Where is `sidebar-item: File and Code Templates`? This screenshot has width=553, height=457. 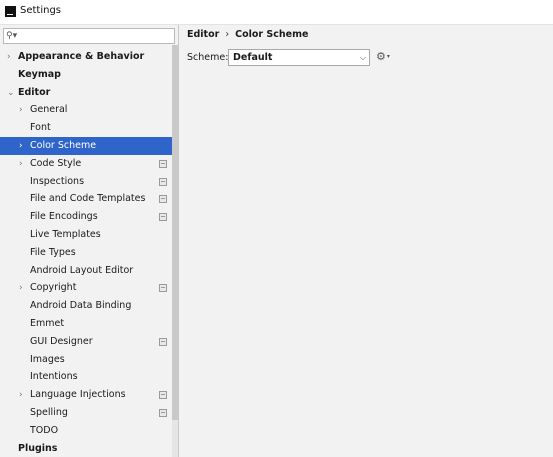 sidebar-item: File and Code Templates is located at coordinates (89, 199).